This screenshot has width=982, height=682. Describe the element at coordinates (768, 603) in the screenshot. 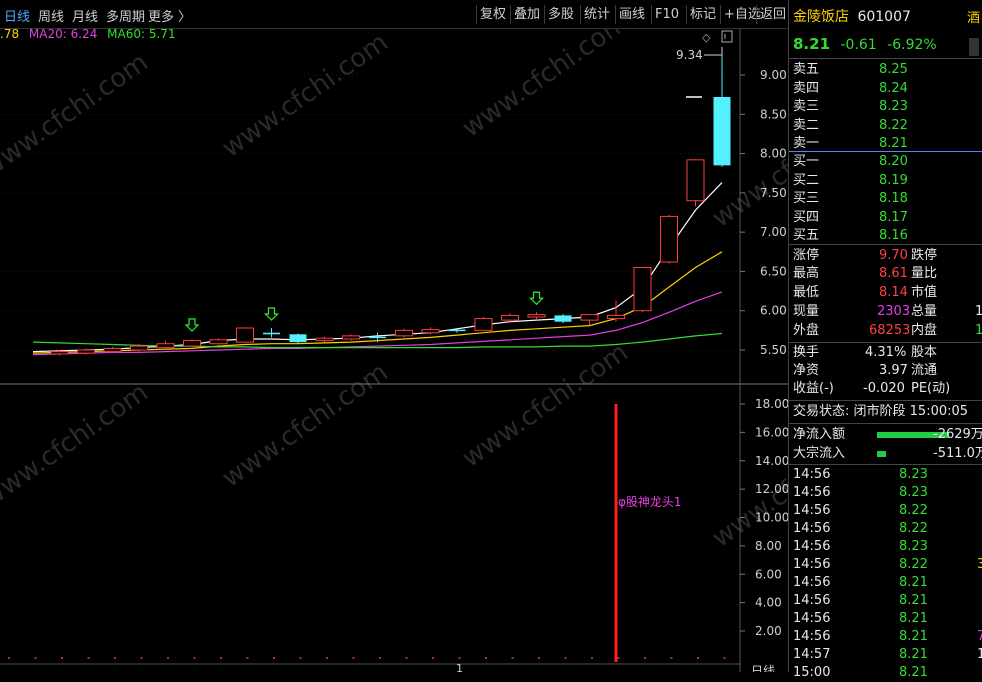

I see `volume-tick-label: 4.00` at that location.